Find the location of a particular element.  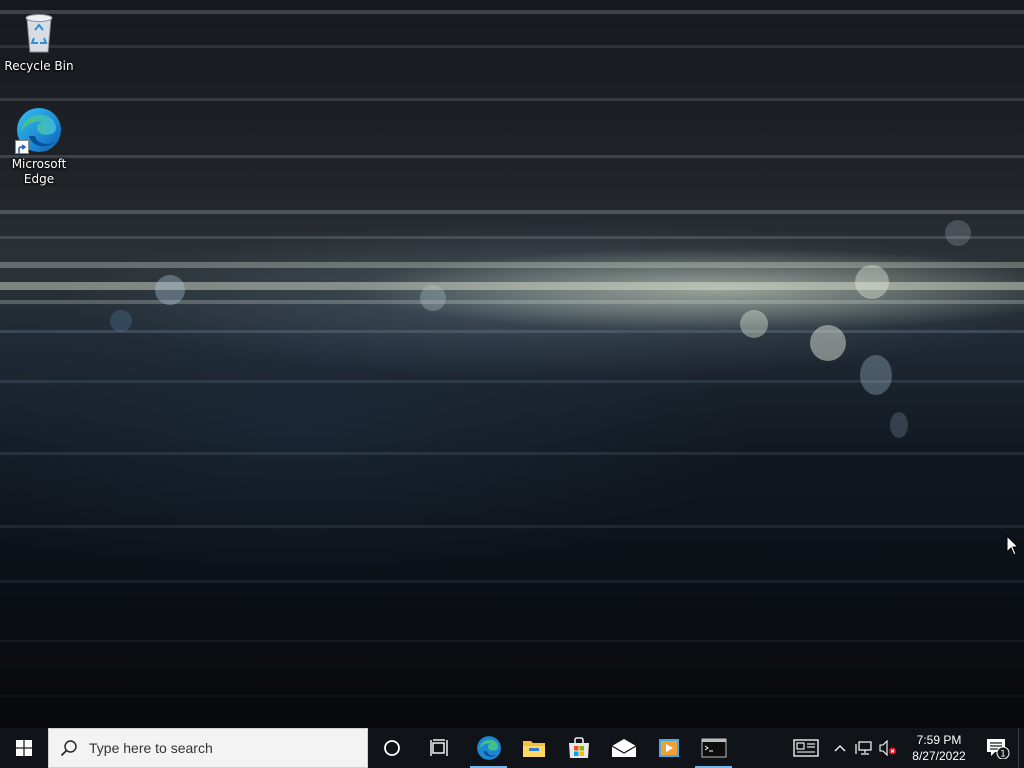

start-button is located at coordinates (24, 748).